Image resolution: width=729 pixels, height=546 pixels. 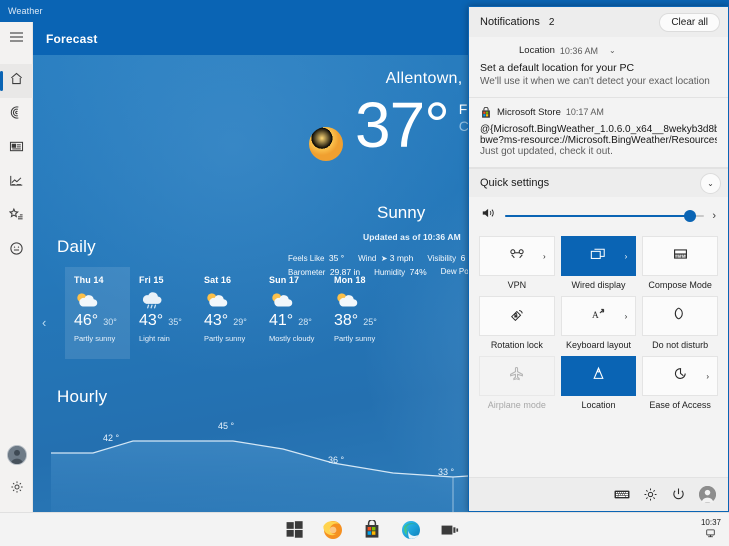 I want to click on detail-dew-point: Dew Poi, so click(x=455, y=271).